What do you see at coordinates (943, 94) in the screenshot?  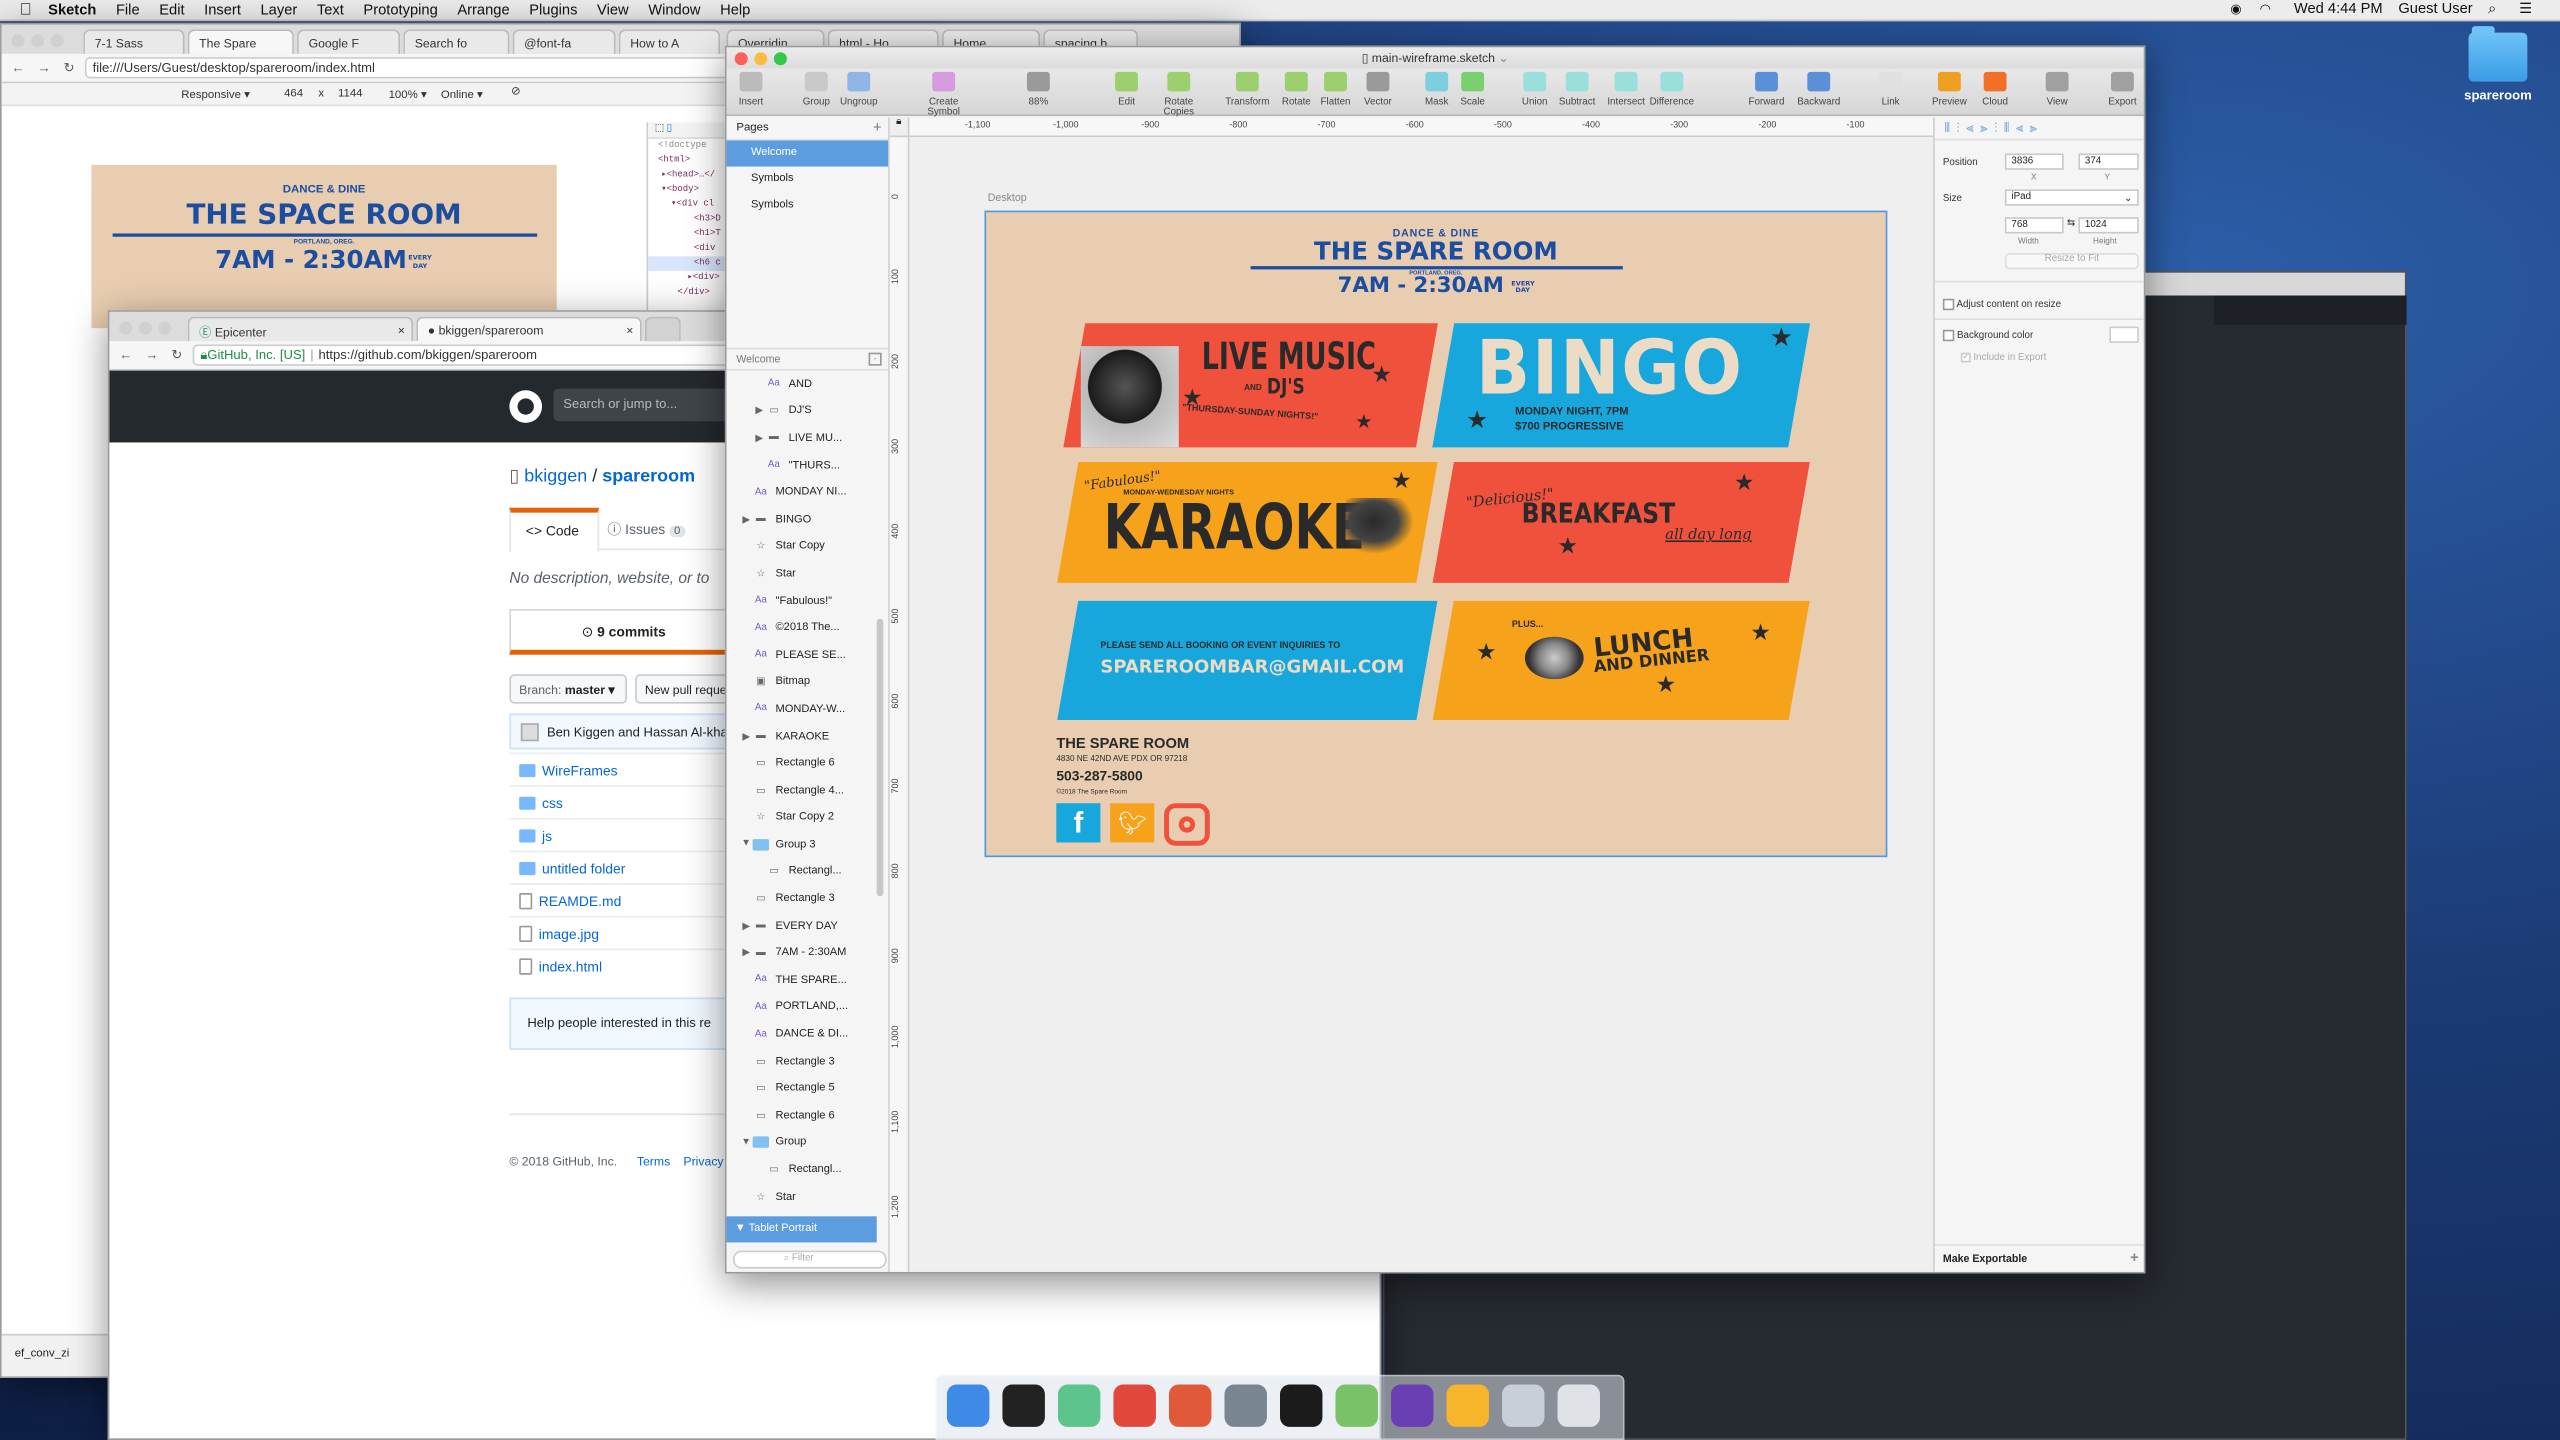 I see `toolbar-create-symbol-button: Create Symbol` at bounding box center [943, 94].